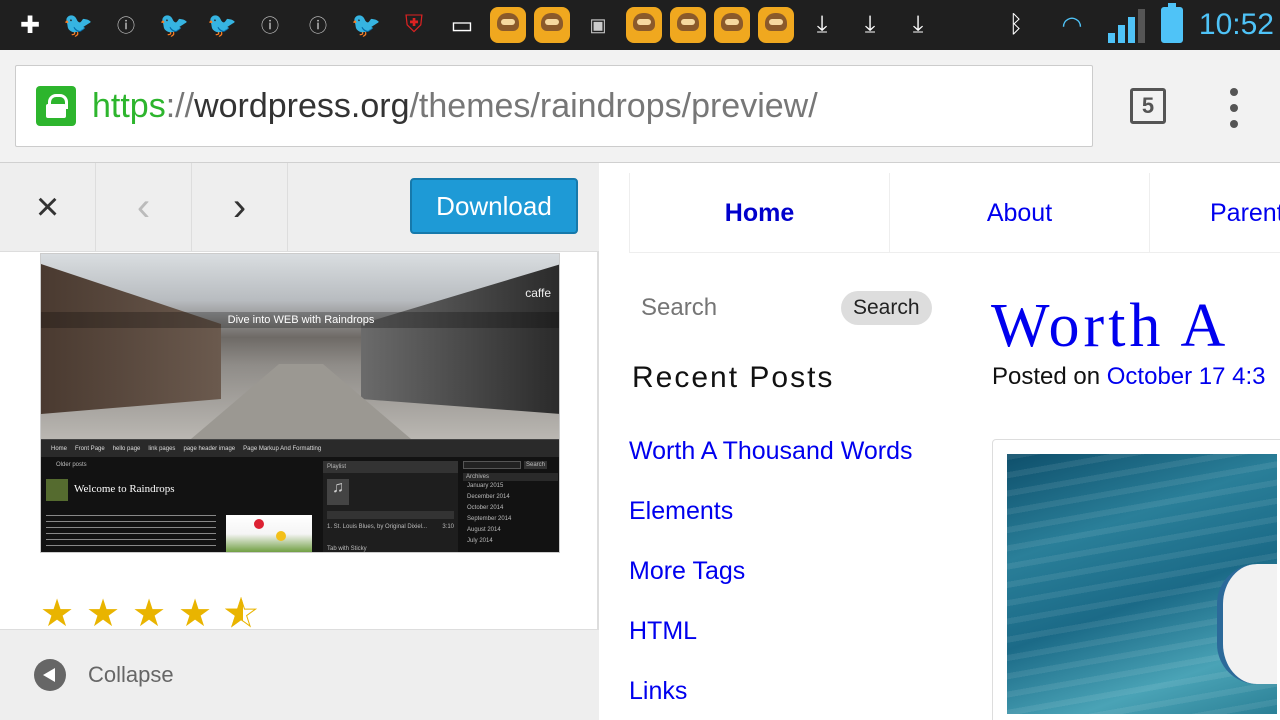 This screenshot has height=720, width=1280. Describe the element at coordinates (886, 308) in the screenshot. I see `search-button: Search` at that location.